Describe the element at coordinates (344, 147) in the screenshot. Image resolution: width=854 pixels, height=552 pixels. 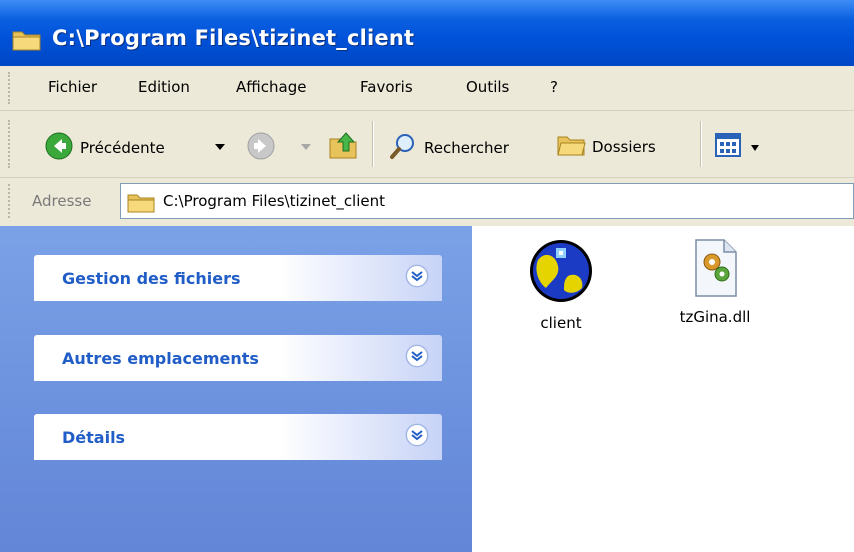
I see `up-folder-button` at that location.